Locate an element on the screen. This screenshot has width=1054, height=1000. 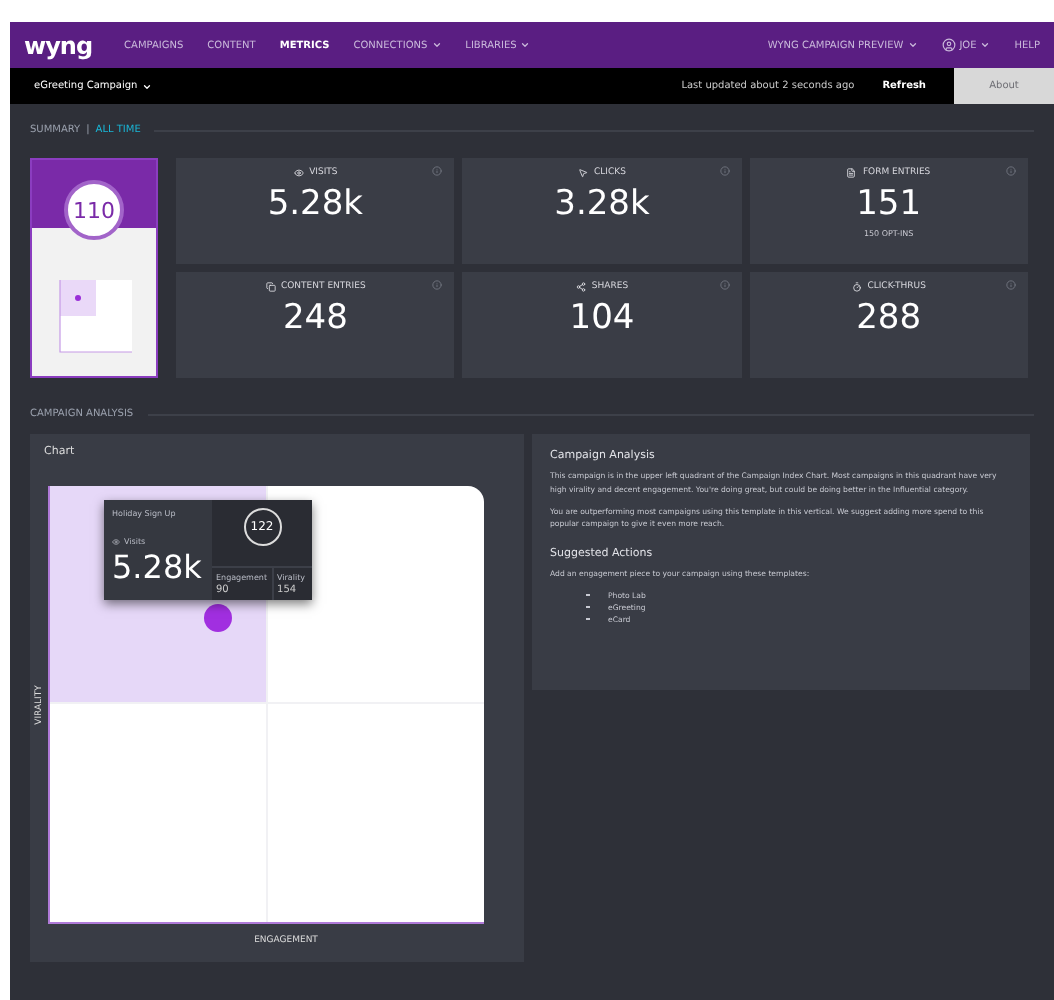
user-icon is located at coordinates (948, 45).